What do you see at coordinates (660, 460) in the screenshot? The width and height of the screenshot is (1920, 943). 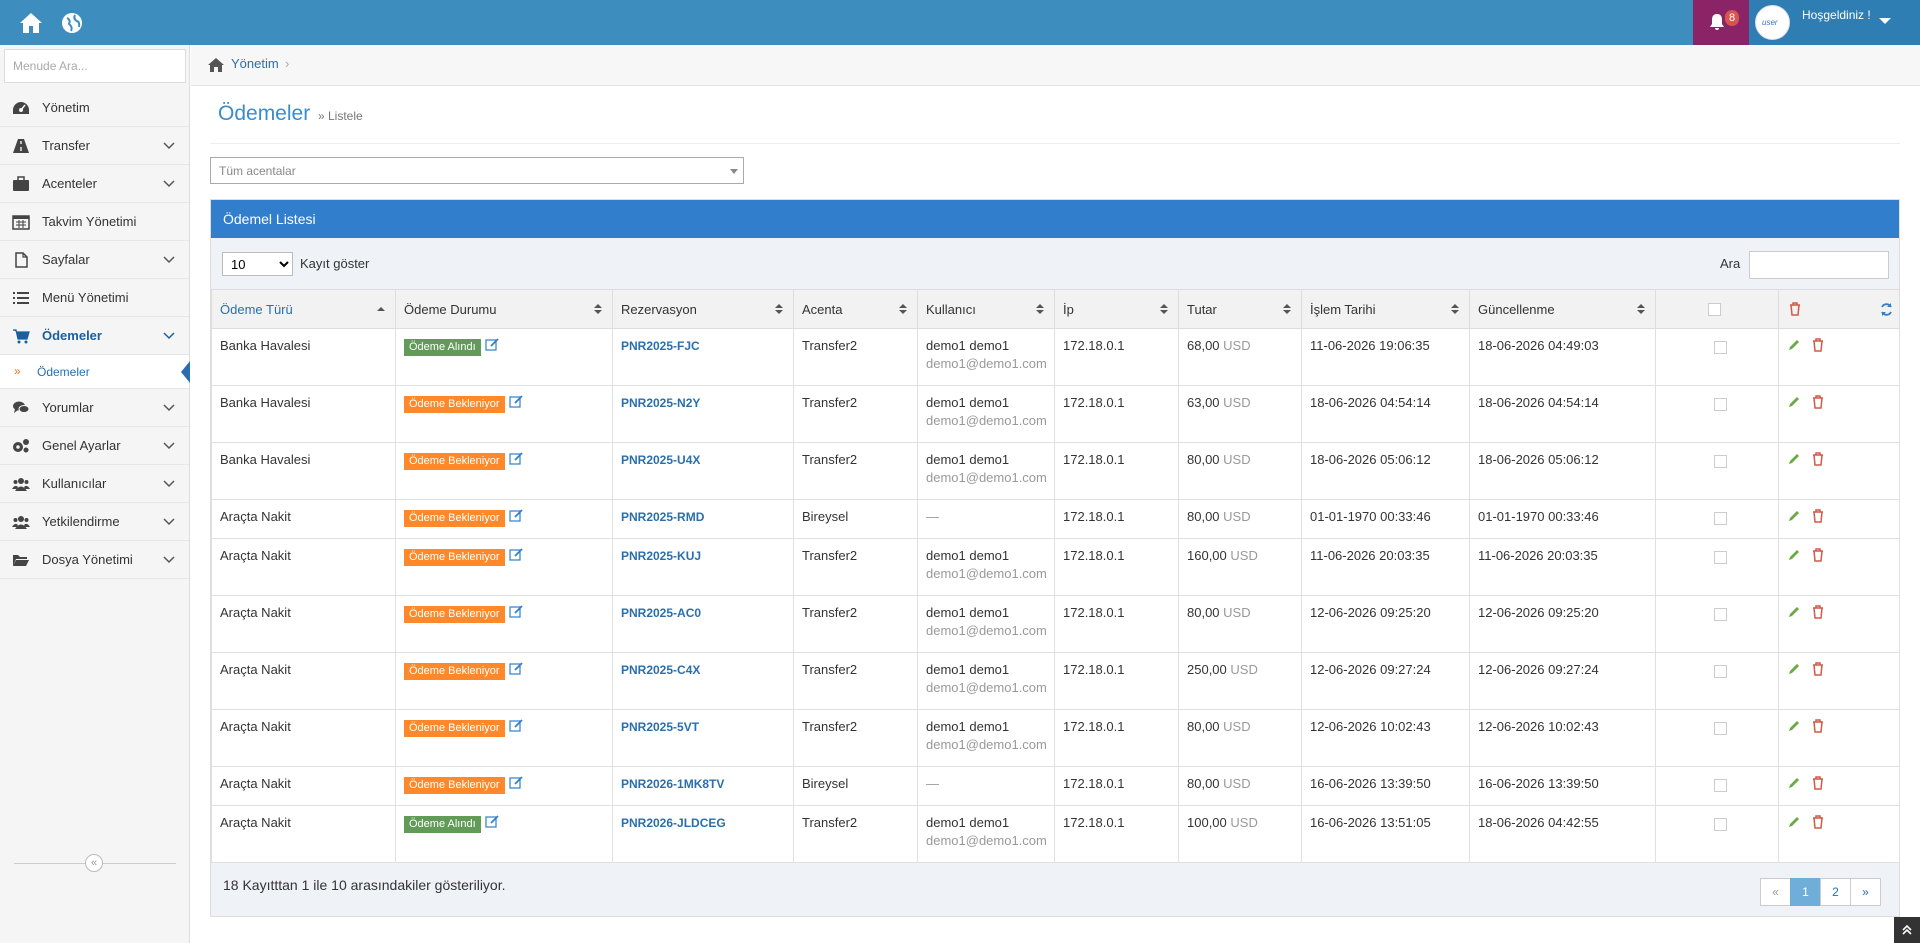 I see `reservation-link: PNR2025-U4X` at bounding box center [660, 460].